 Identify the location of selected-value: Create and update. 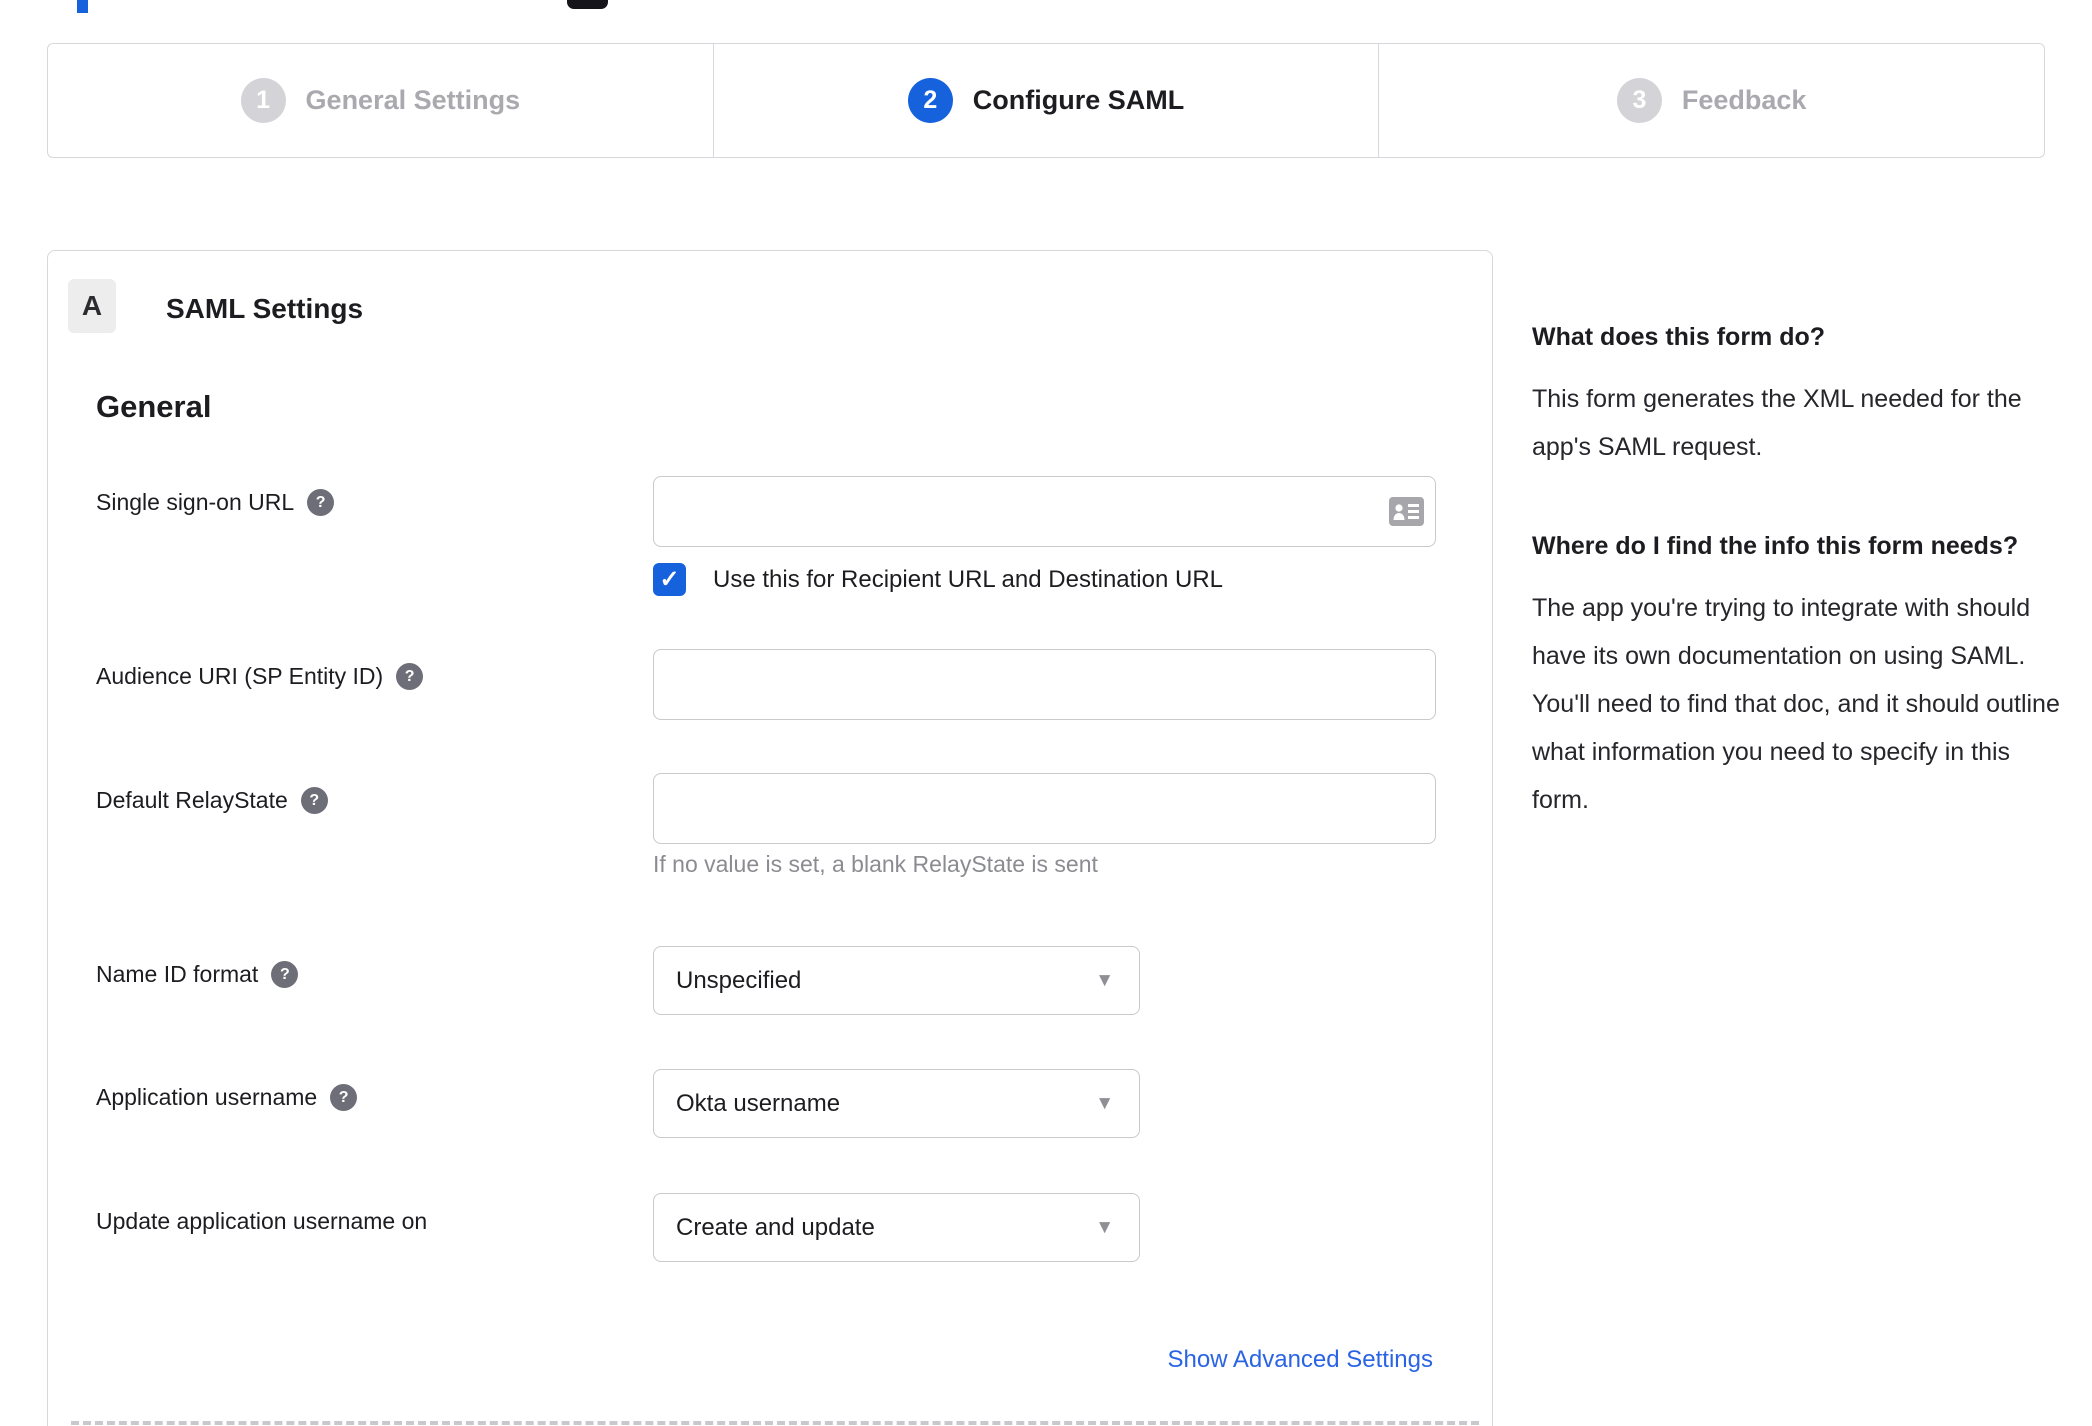
(775, 1227).